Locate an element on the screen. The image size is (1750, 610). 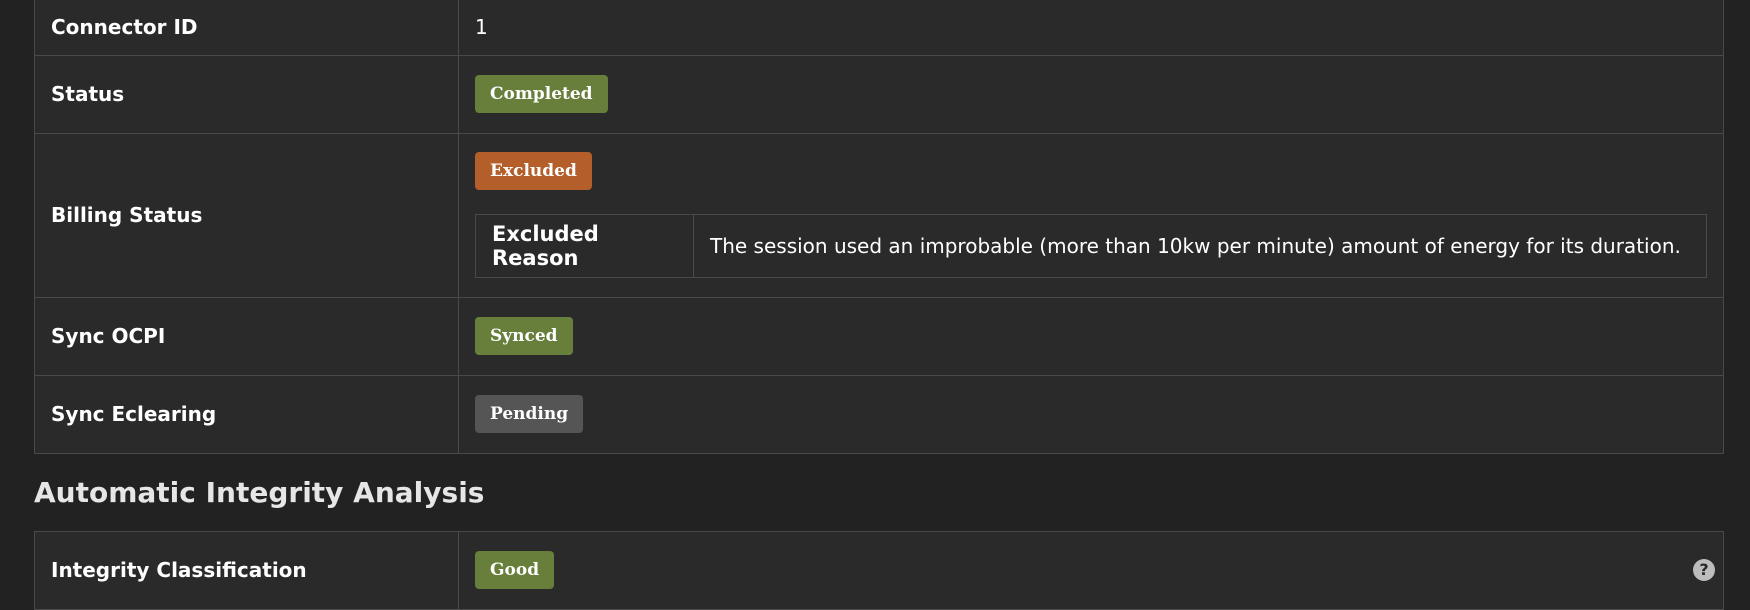
connector-id-label: Connector ID is located at coordinates (246, 28).